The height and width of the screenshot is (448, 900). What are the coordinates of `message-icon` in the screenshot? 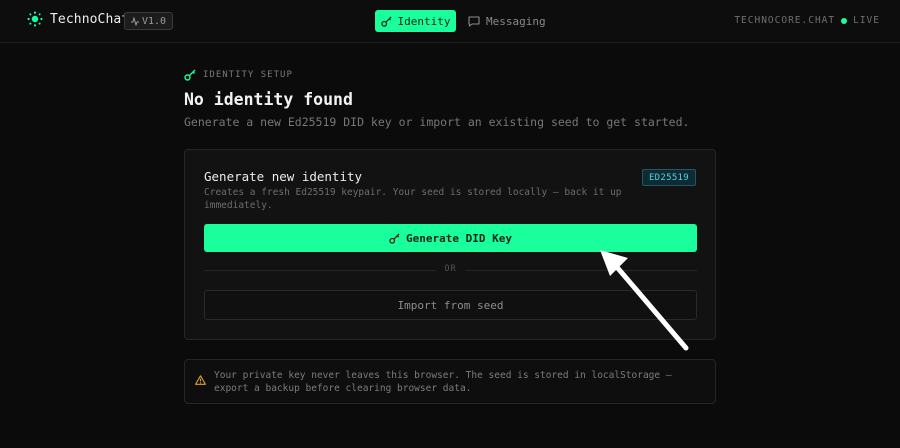 It's located at (474, 21).